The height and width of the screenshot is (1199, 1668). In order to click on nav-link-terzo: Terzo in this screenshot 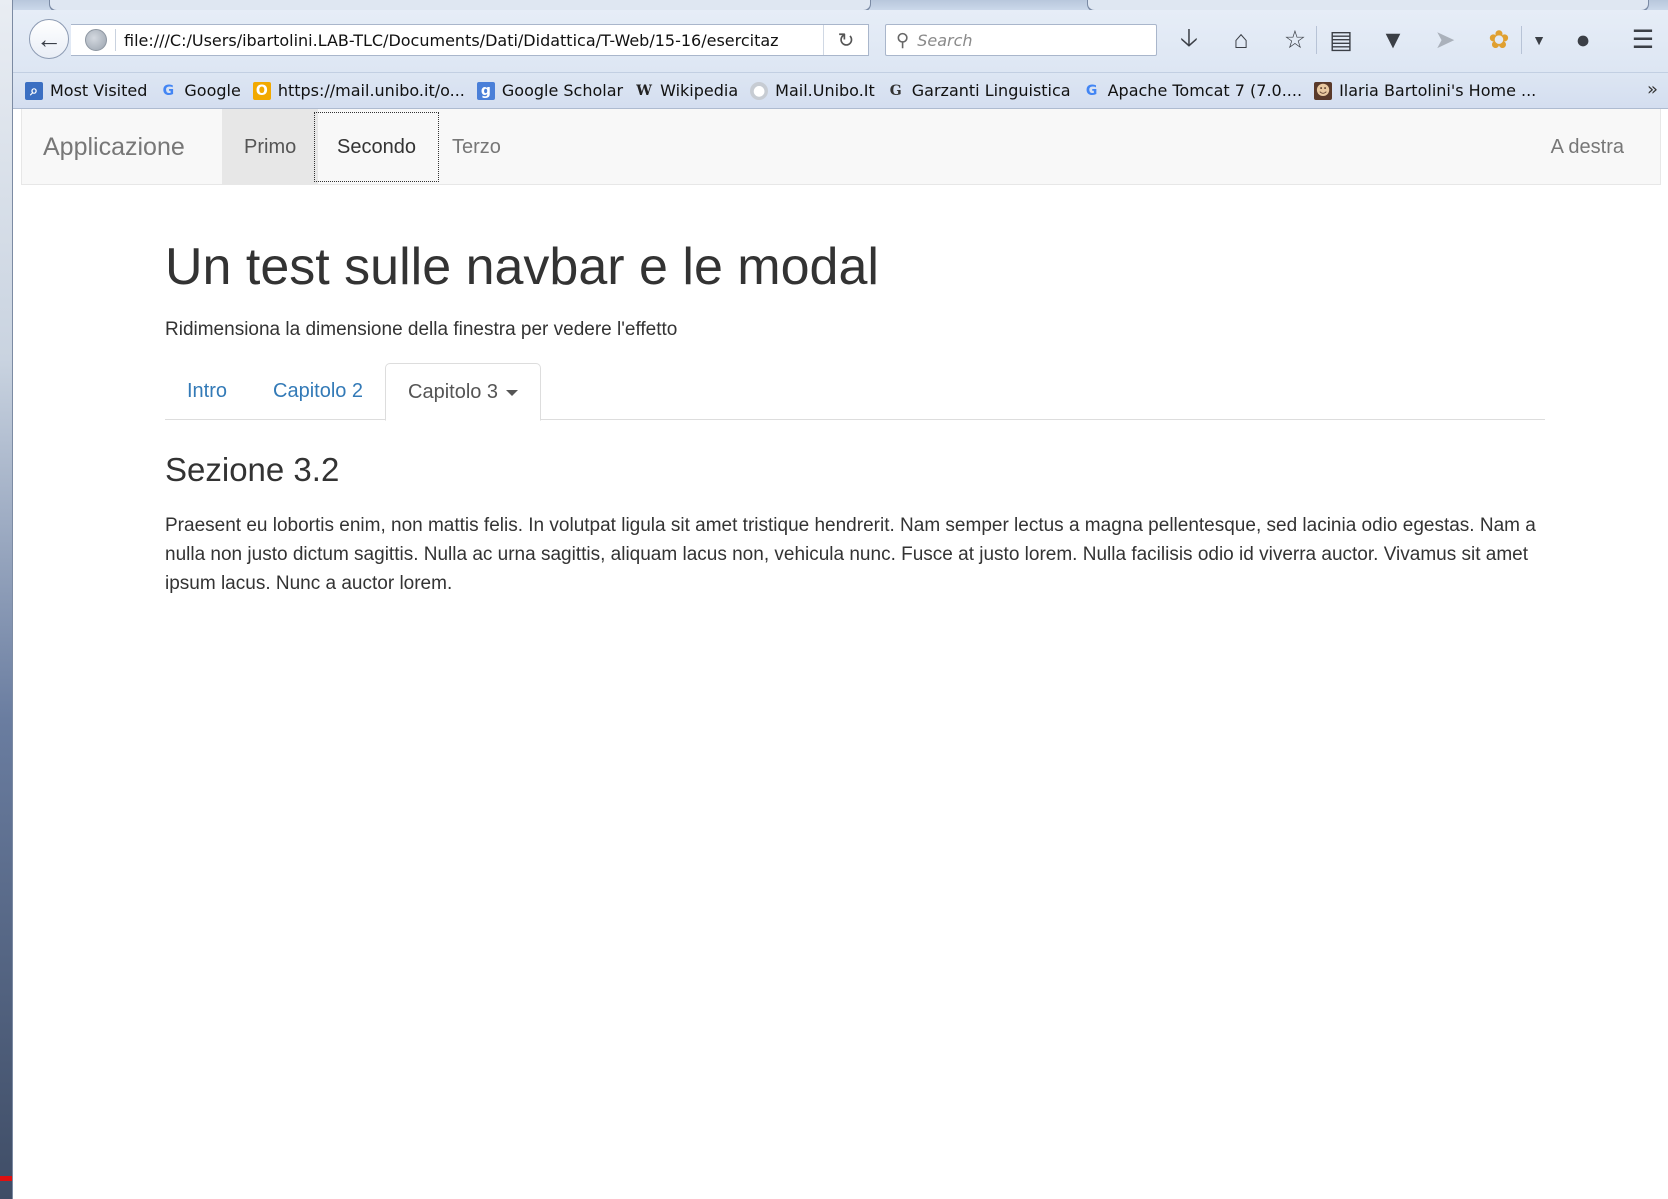, I will do `click(476, 147)`.